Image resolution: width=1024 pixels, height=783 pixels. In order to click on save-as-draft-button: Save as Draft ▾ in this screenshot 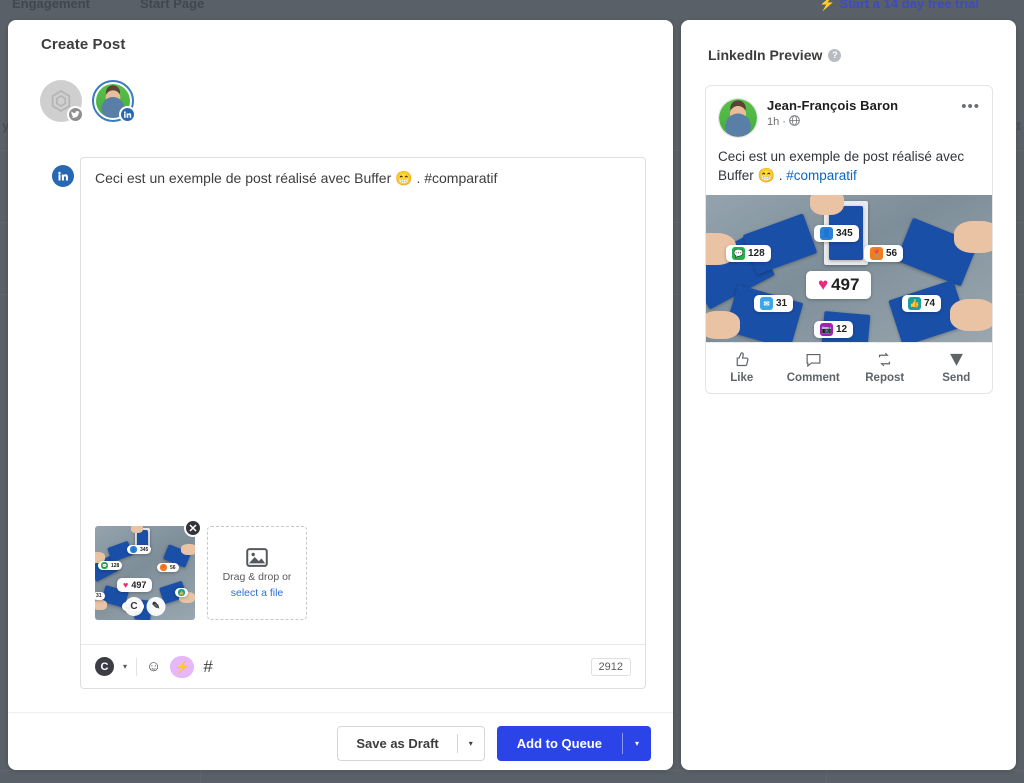, I will do `click(411, 743)`.